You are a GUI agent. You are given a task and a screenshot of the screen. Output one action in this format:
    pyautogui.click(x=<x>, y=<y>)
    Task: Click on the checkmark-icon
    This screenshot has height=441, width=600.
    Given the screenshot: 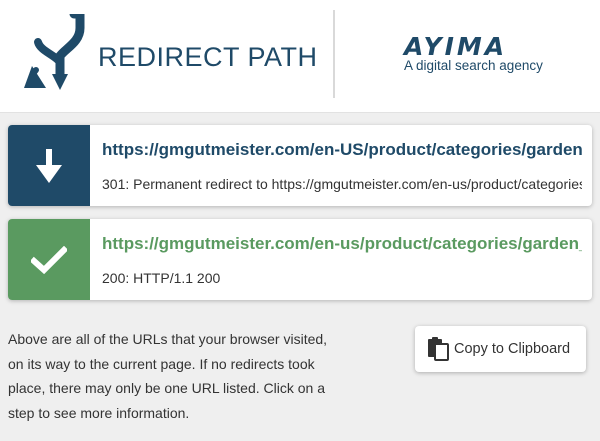 What is the action you would take?
    pyautogui.click(x=49, y=259)
    